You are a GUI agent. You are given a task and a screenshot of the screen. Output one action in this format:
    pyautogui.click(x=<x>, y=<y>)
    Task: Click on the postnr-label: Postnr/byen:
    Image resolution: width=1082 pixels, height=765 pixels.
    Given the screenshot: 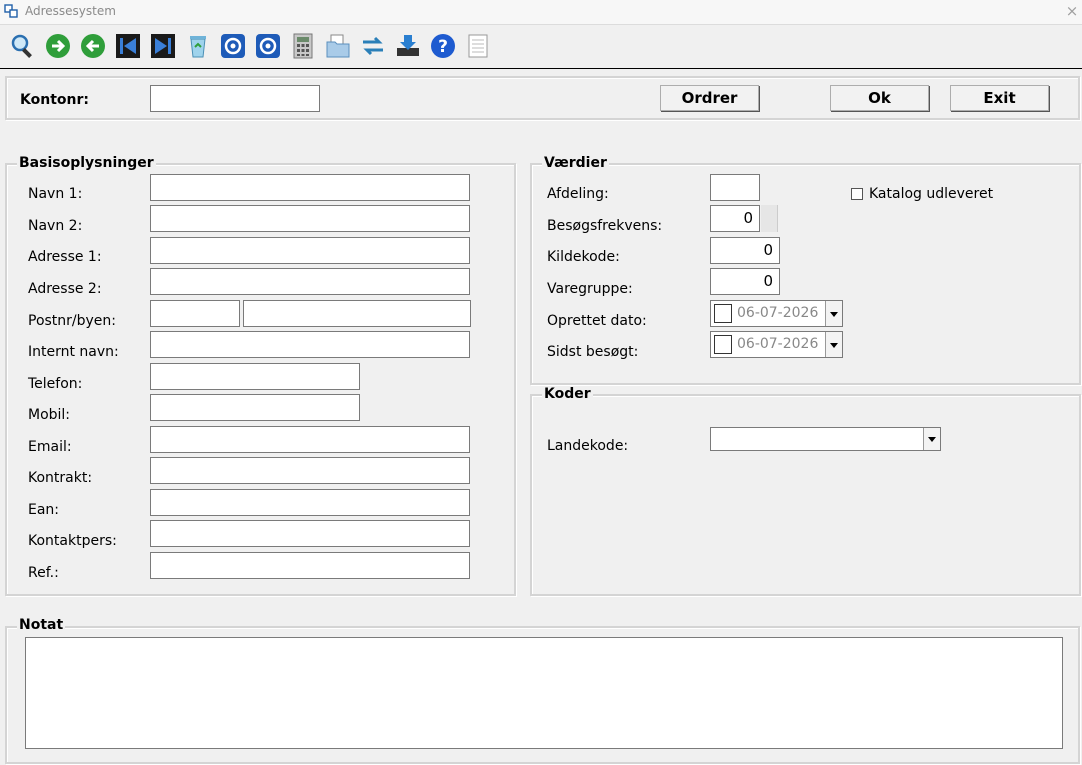 What is the action you would take?
    pyautogui.click(x=72, y=321)
    